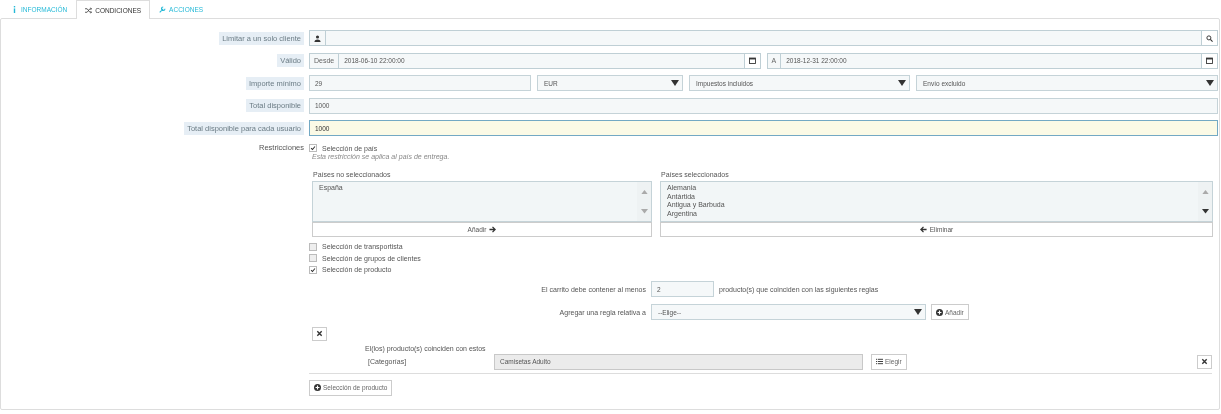 This screenshot has height=414, width=1221. What do you see at coordinates (879, 361) in the screenshot?
I see `list-icon` at bounding box center [879, 361].